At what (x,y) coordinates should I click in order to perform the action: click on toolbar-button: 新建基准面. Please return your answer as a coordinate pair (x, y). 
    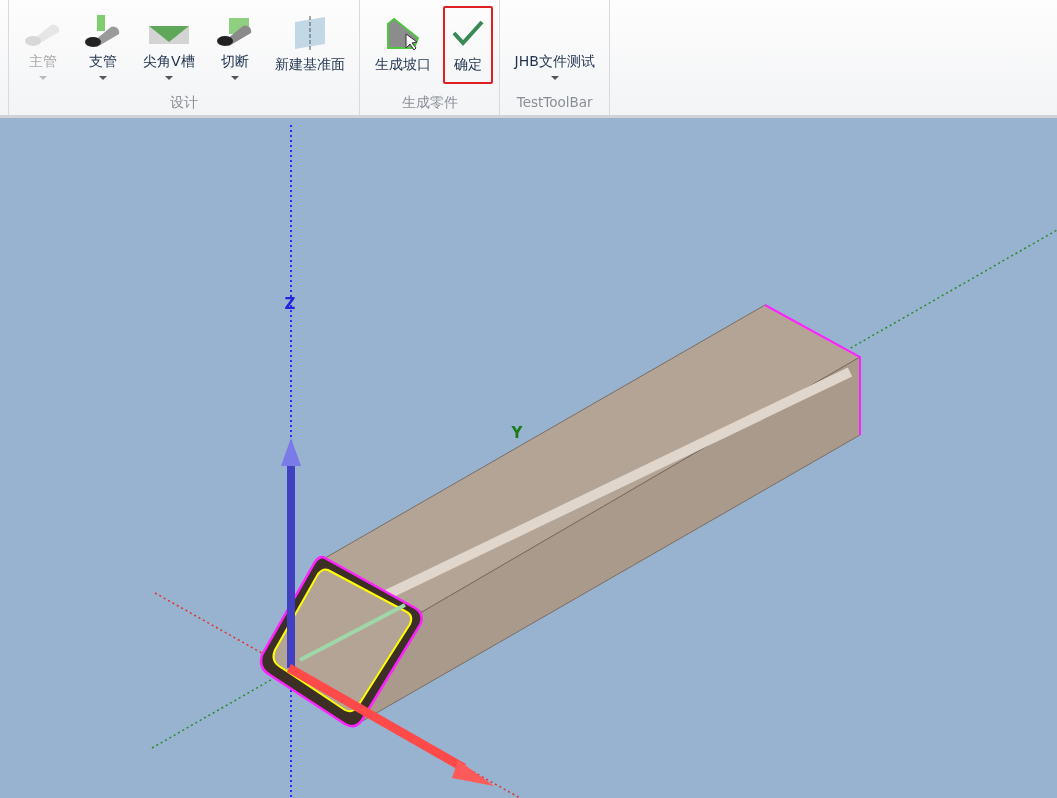
    Looking at the image, I should click on (309, 45).